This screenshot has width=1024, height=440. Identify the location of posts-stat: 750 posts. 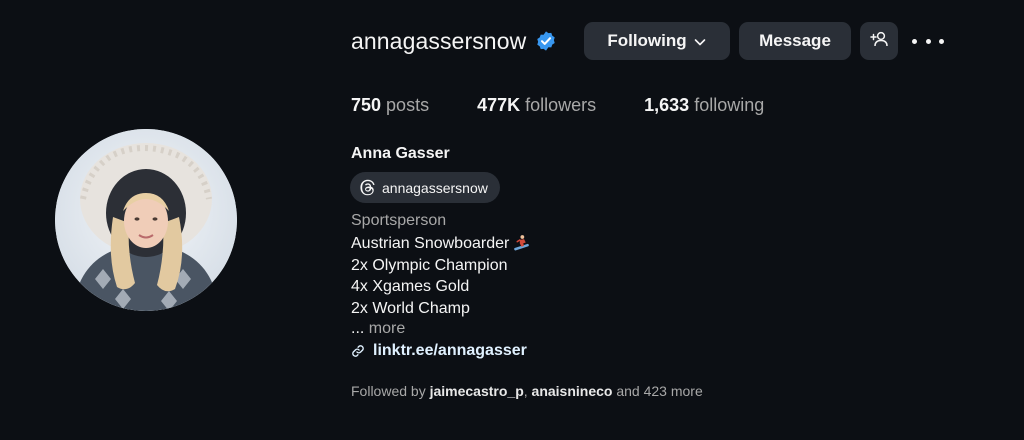
(390, 105).